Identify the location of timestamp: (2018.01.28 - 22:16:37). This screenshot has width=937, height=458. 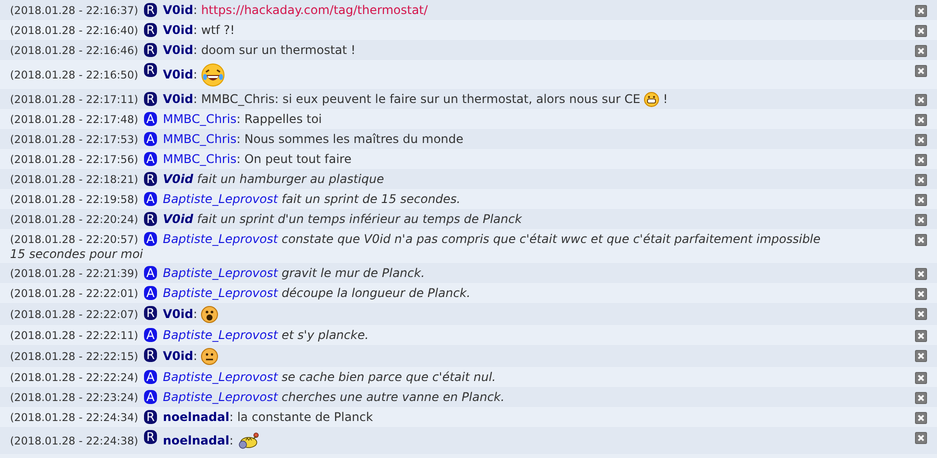
(74, 10).